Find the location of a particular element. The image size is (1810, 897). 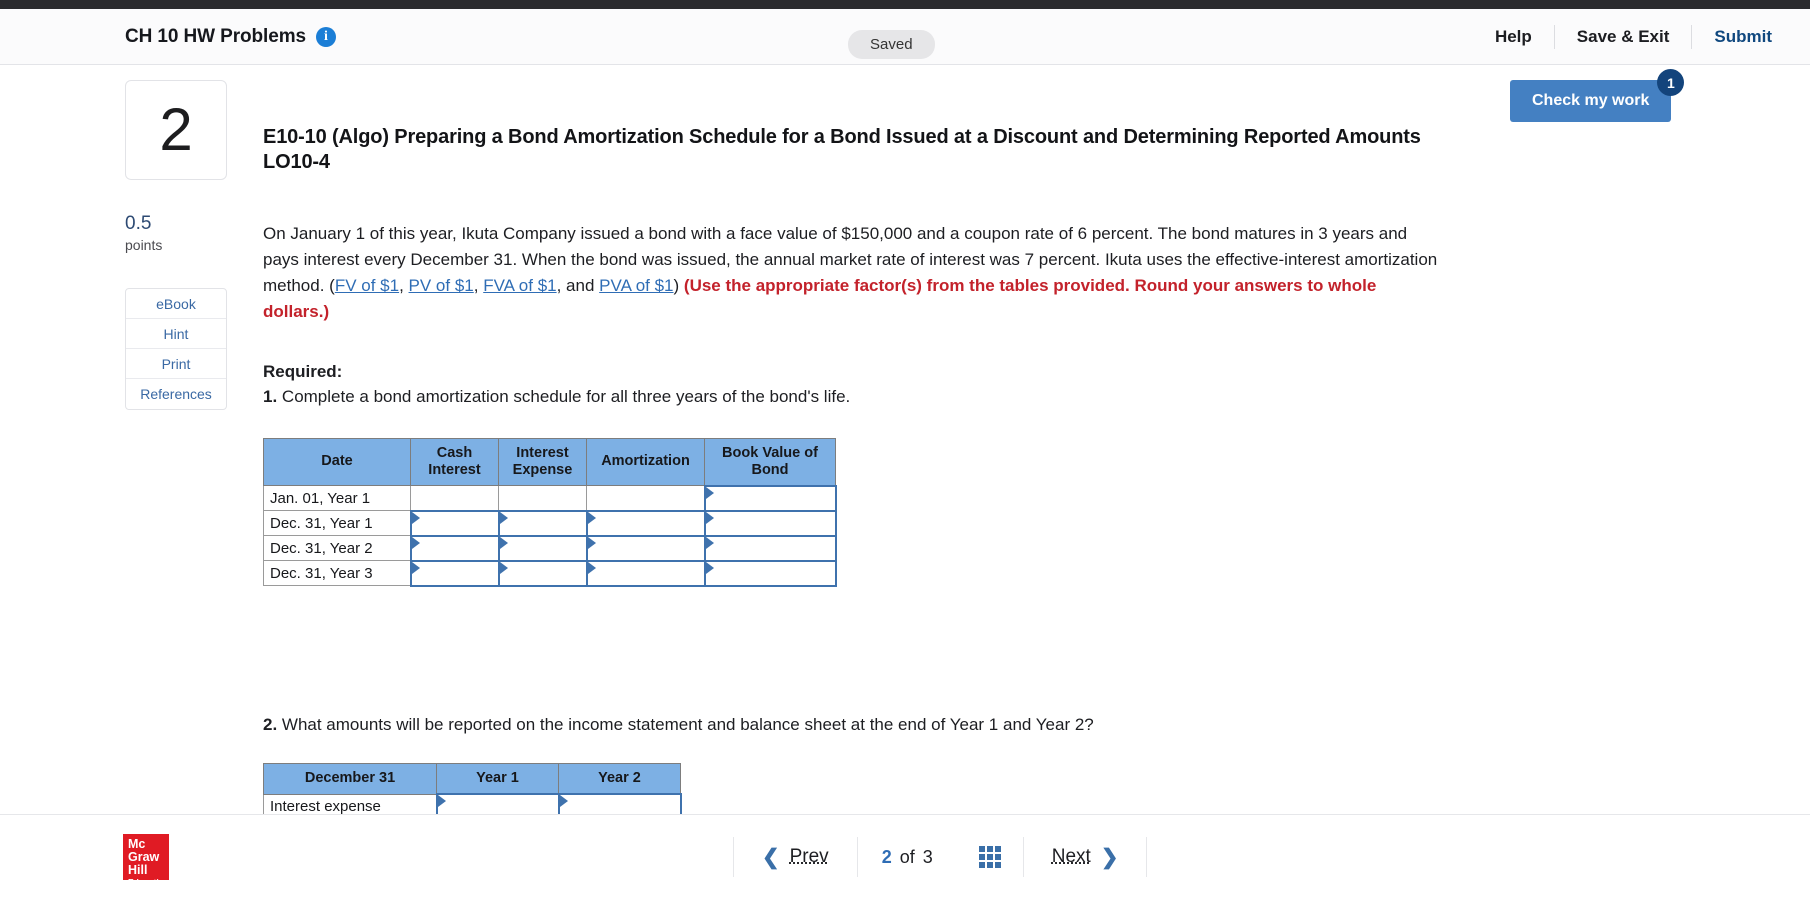

table-row: Dec. 31, Year 3 is located at coordinates (550, 573).